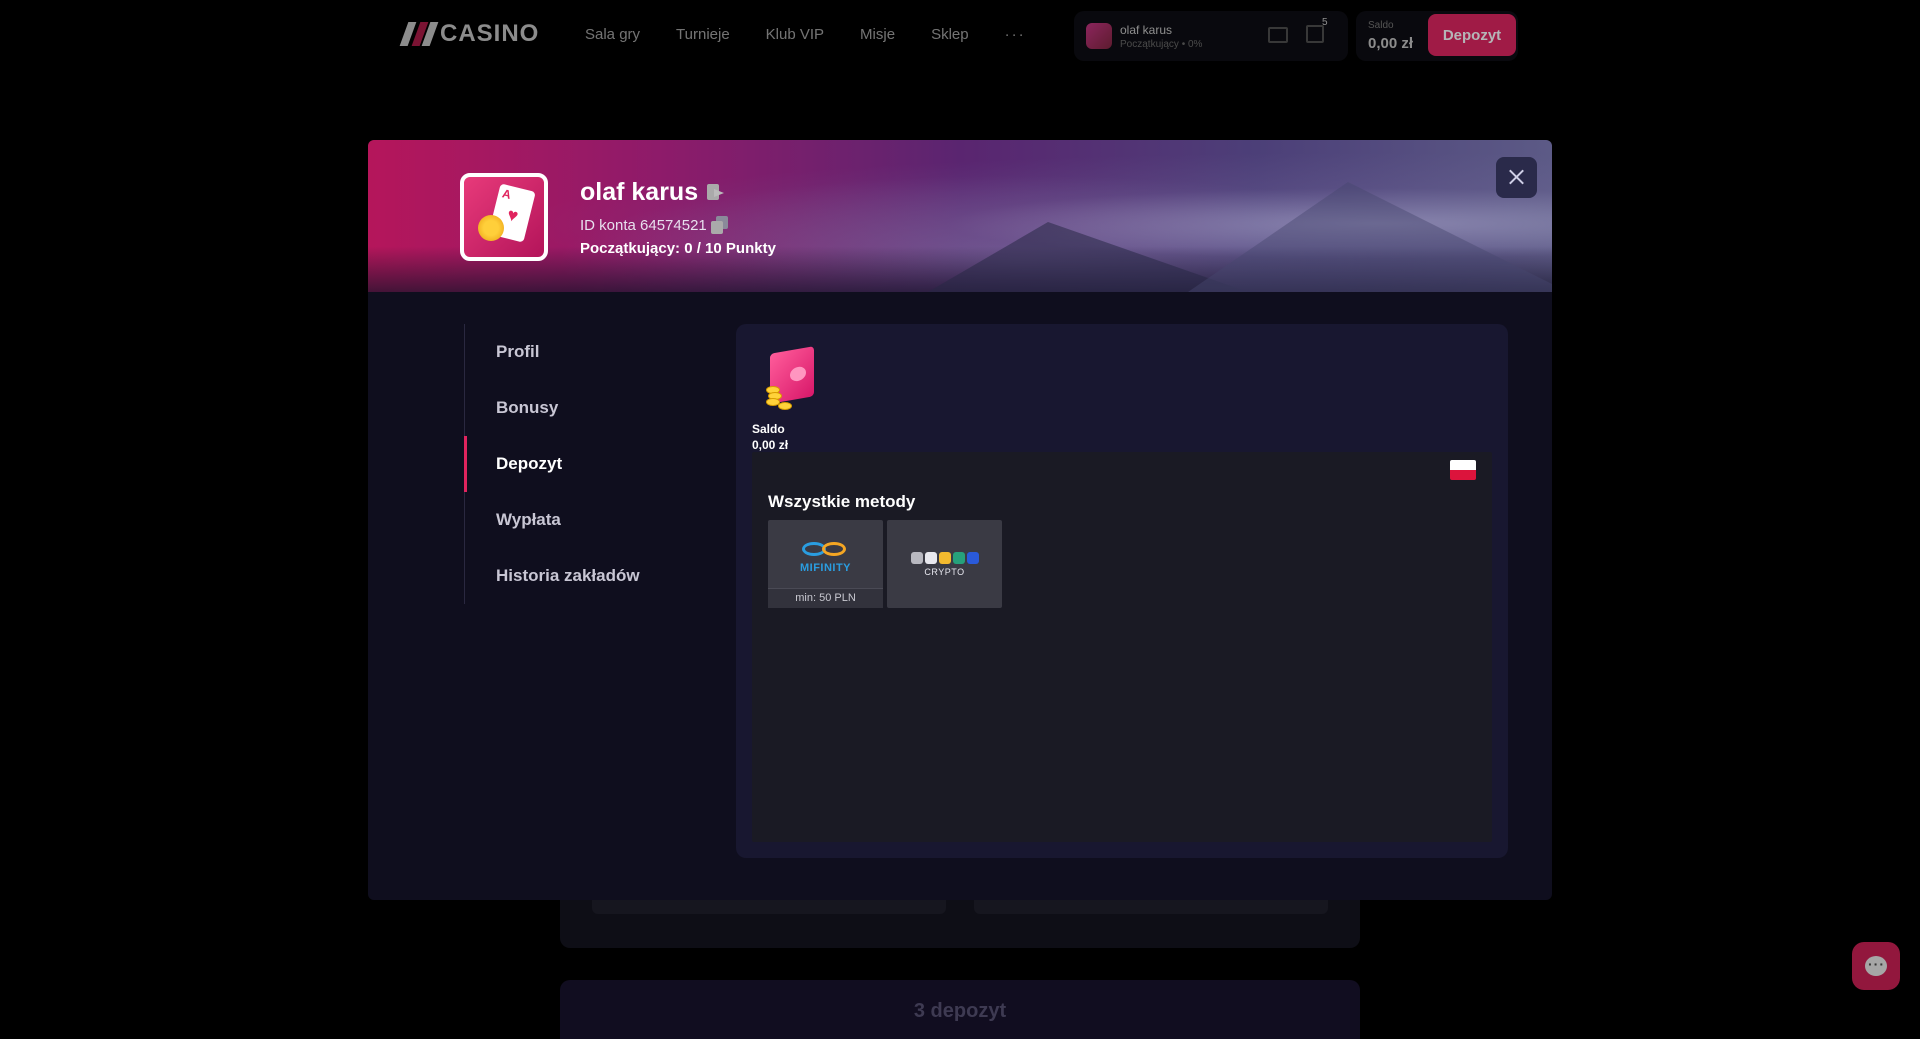  I want to click on crypto-name: CRYPTO, so click(944, 572).